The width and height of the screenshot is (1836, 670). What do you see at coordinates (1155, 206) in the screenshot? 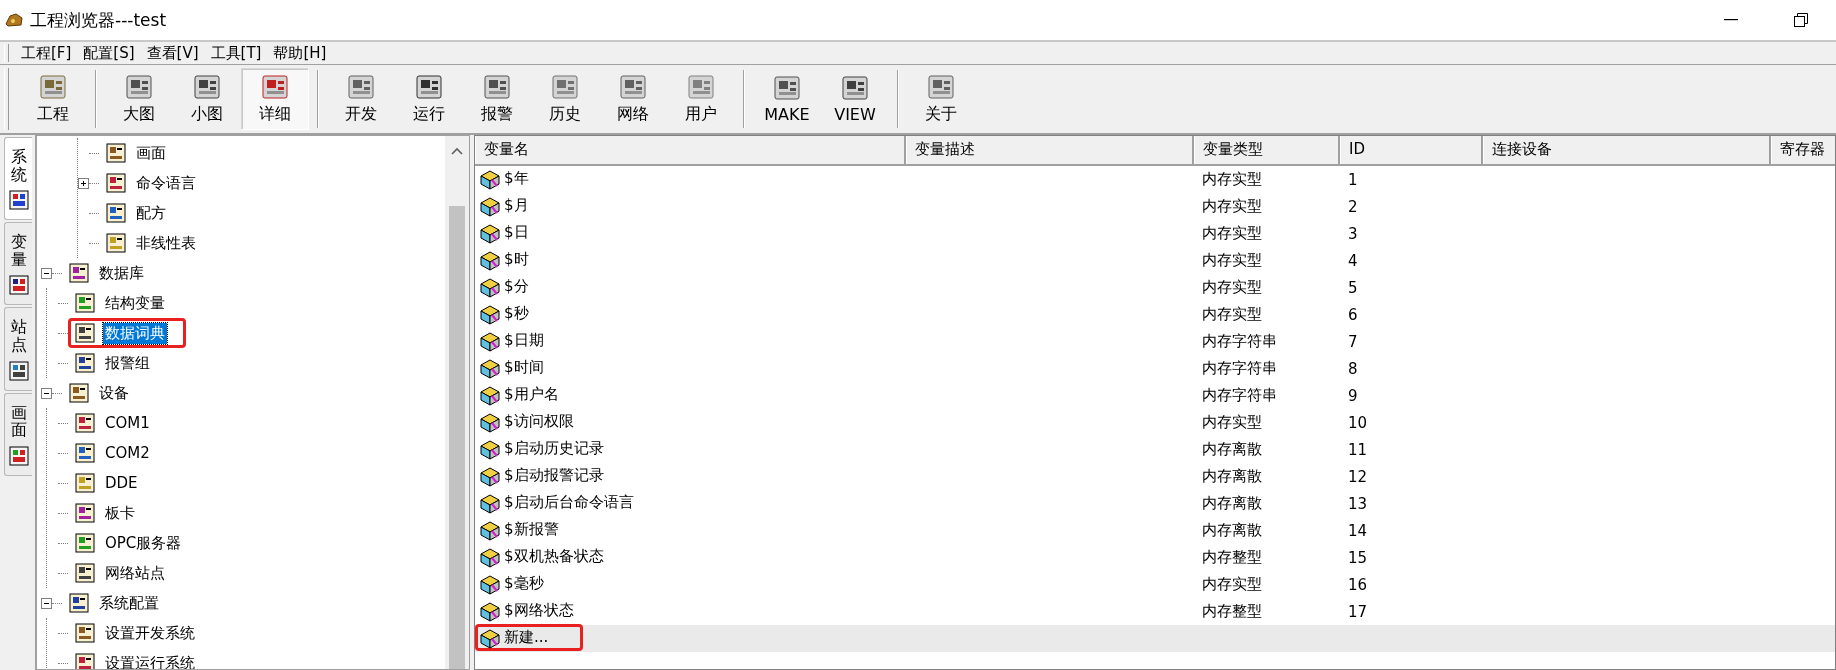
I see `table-row: $月 内存实型 2` at bounding box center [1155, 206].